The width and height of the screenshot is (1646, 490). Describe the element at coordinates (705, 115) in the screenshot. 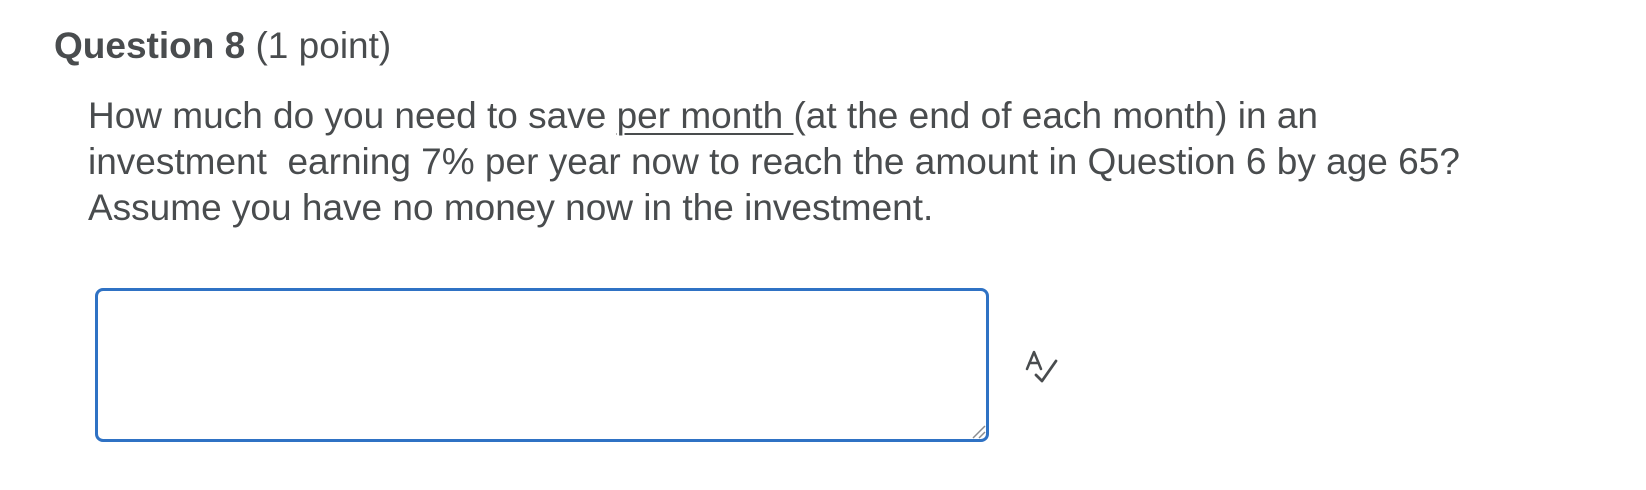

I see `emphasis-per-month: per month` at that location.